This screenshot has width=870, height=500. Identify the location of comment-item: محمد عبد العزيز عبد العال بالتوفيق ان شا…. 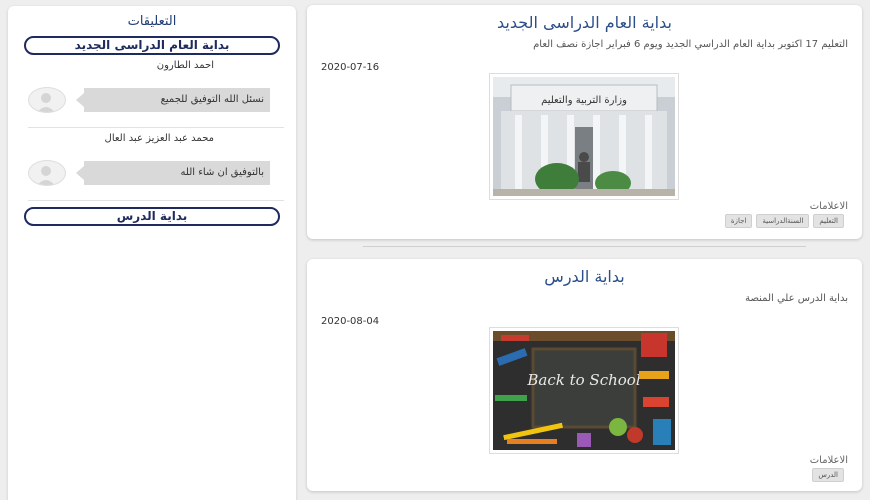
(152, 164).